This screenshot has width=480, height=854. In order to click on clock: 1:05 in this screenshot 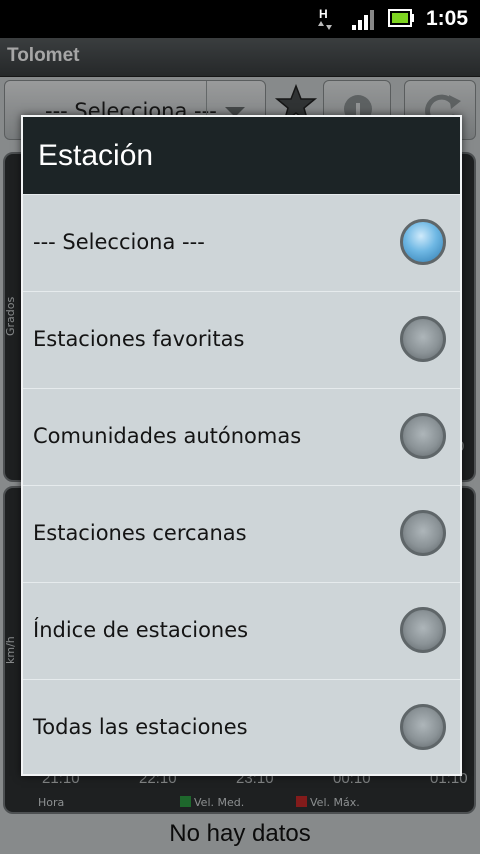, I will do `click(446, 18)`.